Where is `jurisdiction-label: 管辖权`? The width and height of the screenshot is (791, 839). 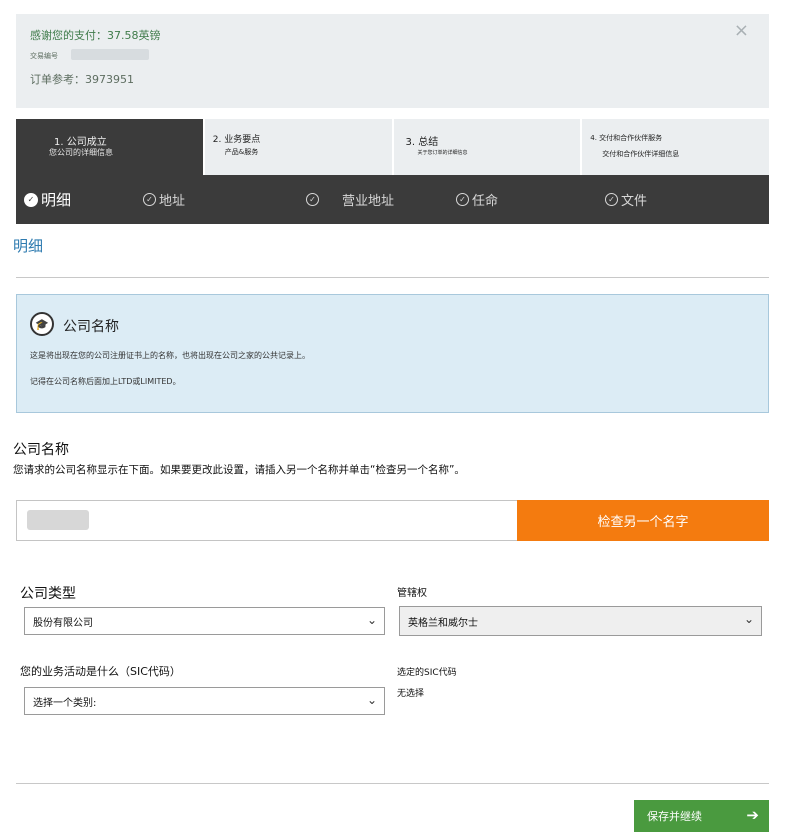
jurisdiction-label: 管辖权 is located at coordinates (412, 593).